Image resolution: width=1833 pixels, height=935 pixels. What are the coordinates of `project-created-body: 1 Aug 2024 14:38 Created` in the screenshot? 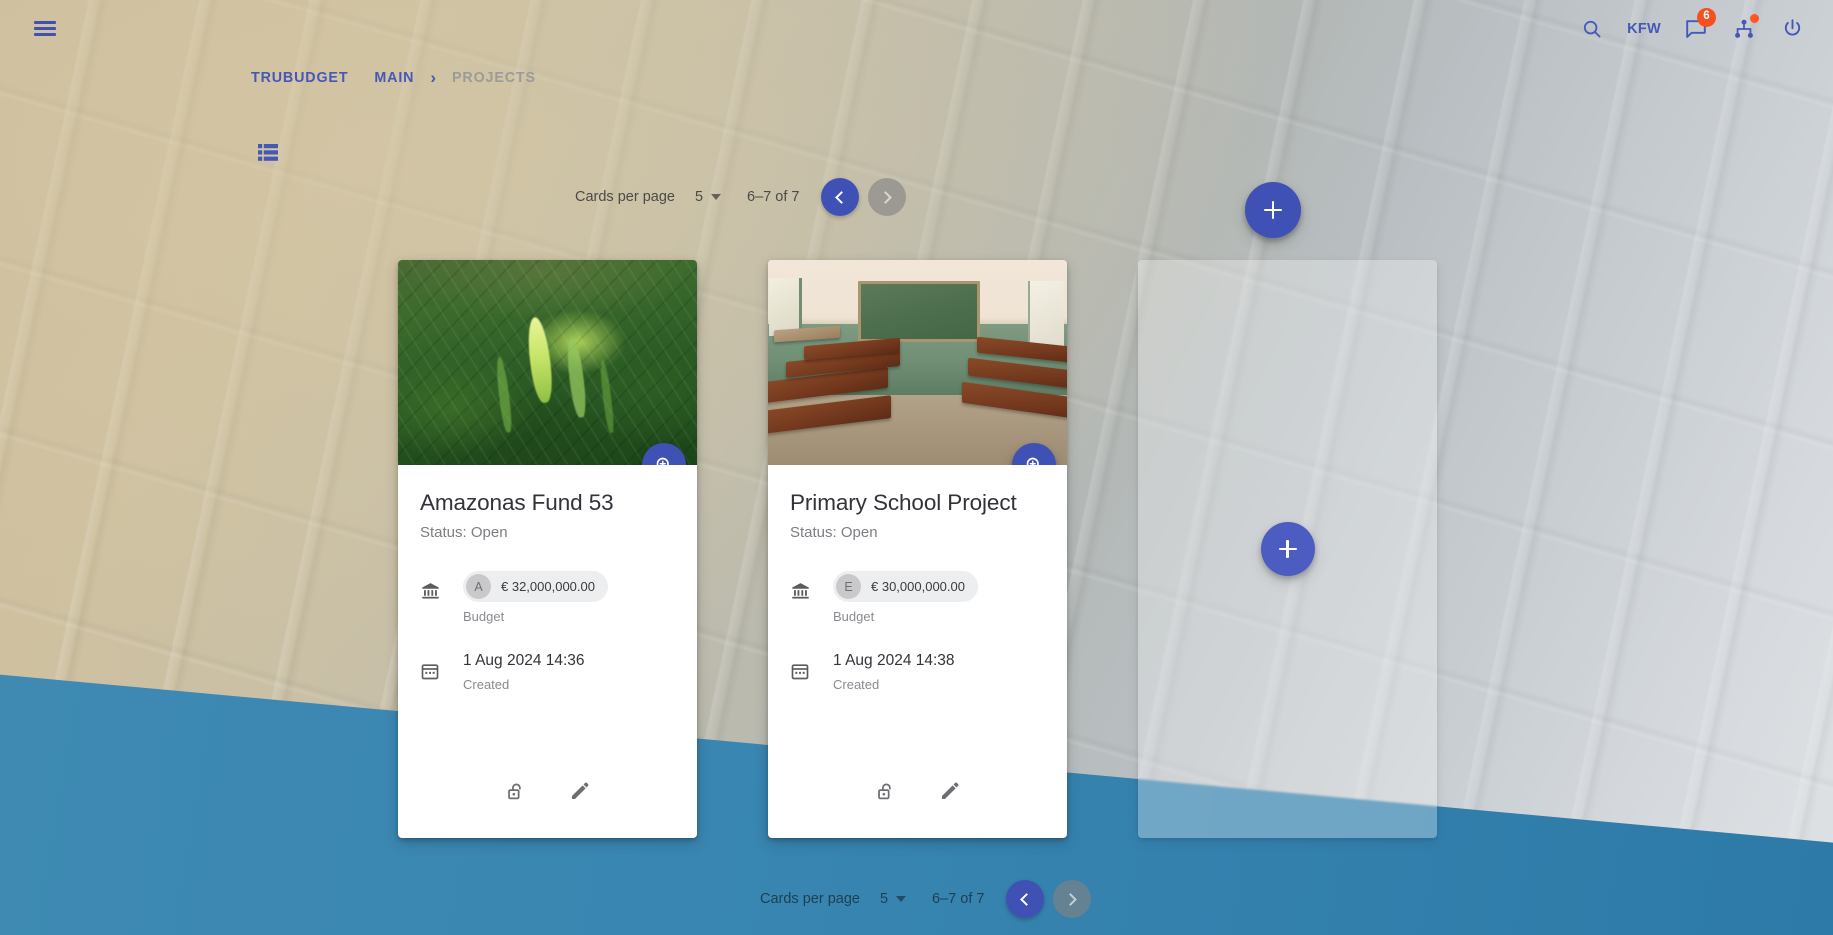 It's located at (894, 672).